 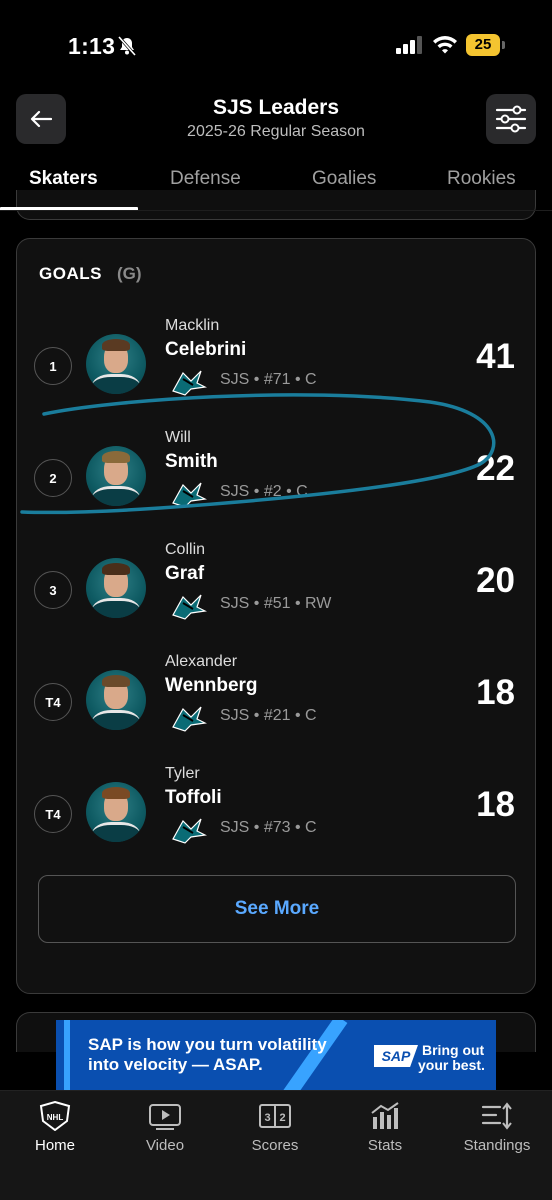 What do you see at coordinates (267, 1118) in the screenshot?
I see `svg-text: 3` at bounding box center [267, 1118].